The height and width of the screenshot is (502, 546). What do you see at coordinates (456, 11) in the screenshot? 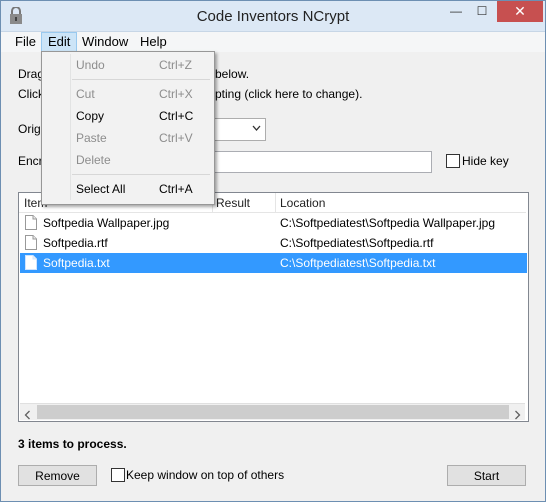
I see `minimize-button: —` at bounding box center [456, 11].